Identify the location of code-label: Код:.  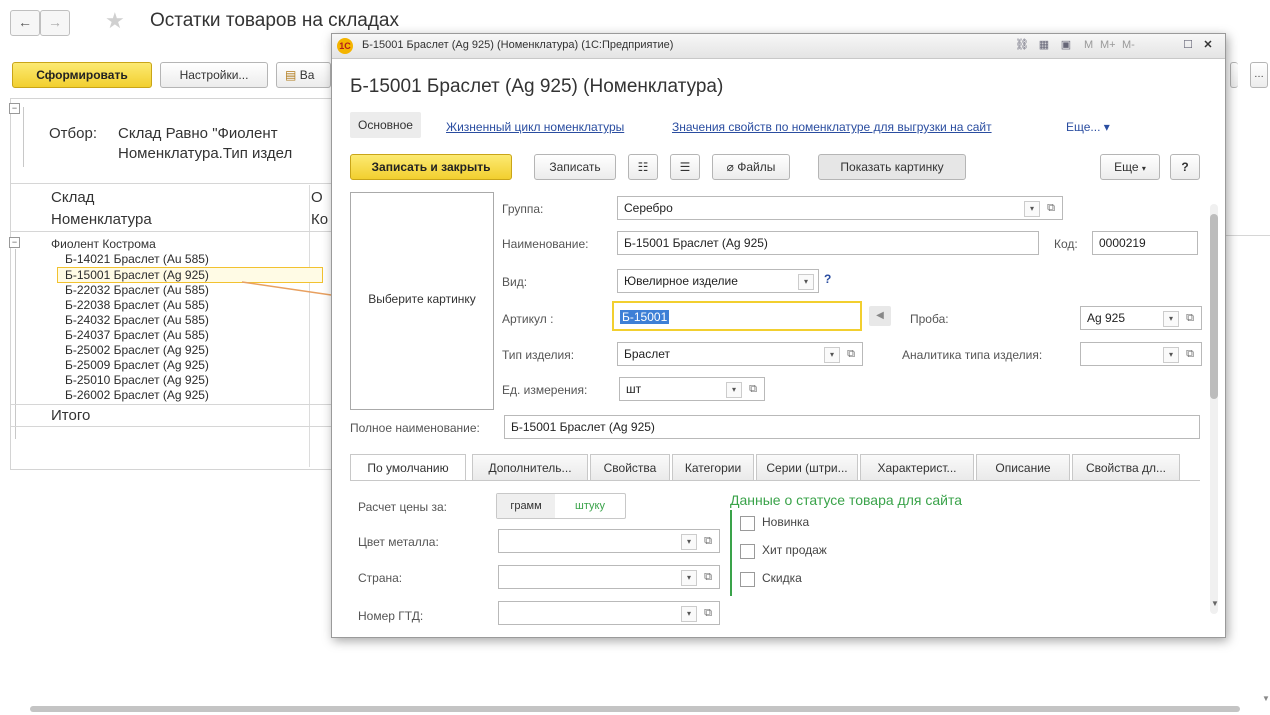
(1066, 244).